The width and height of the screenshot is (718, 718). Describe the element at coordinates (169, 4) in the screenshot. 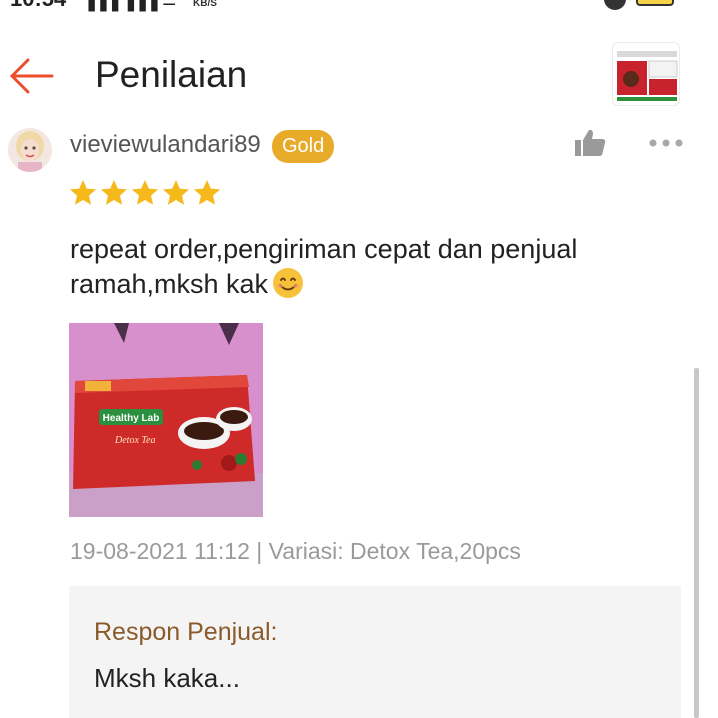

I see `wifi-icon: ☰` at that location.